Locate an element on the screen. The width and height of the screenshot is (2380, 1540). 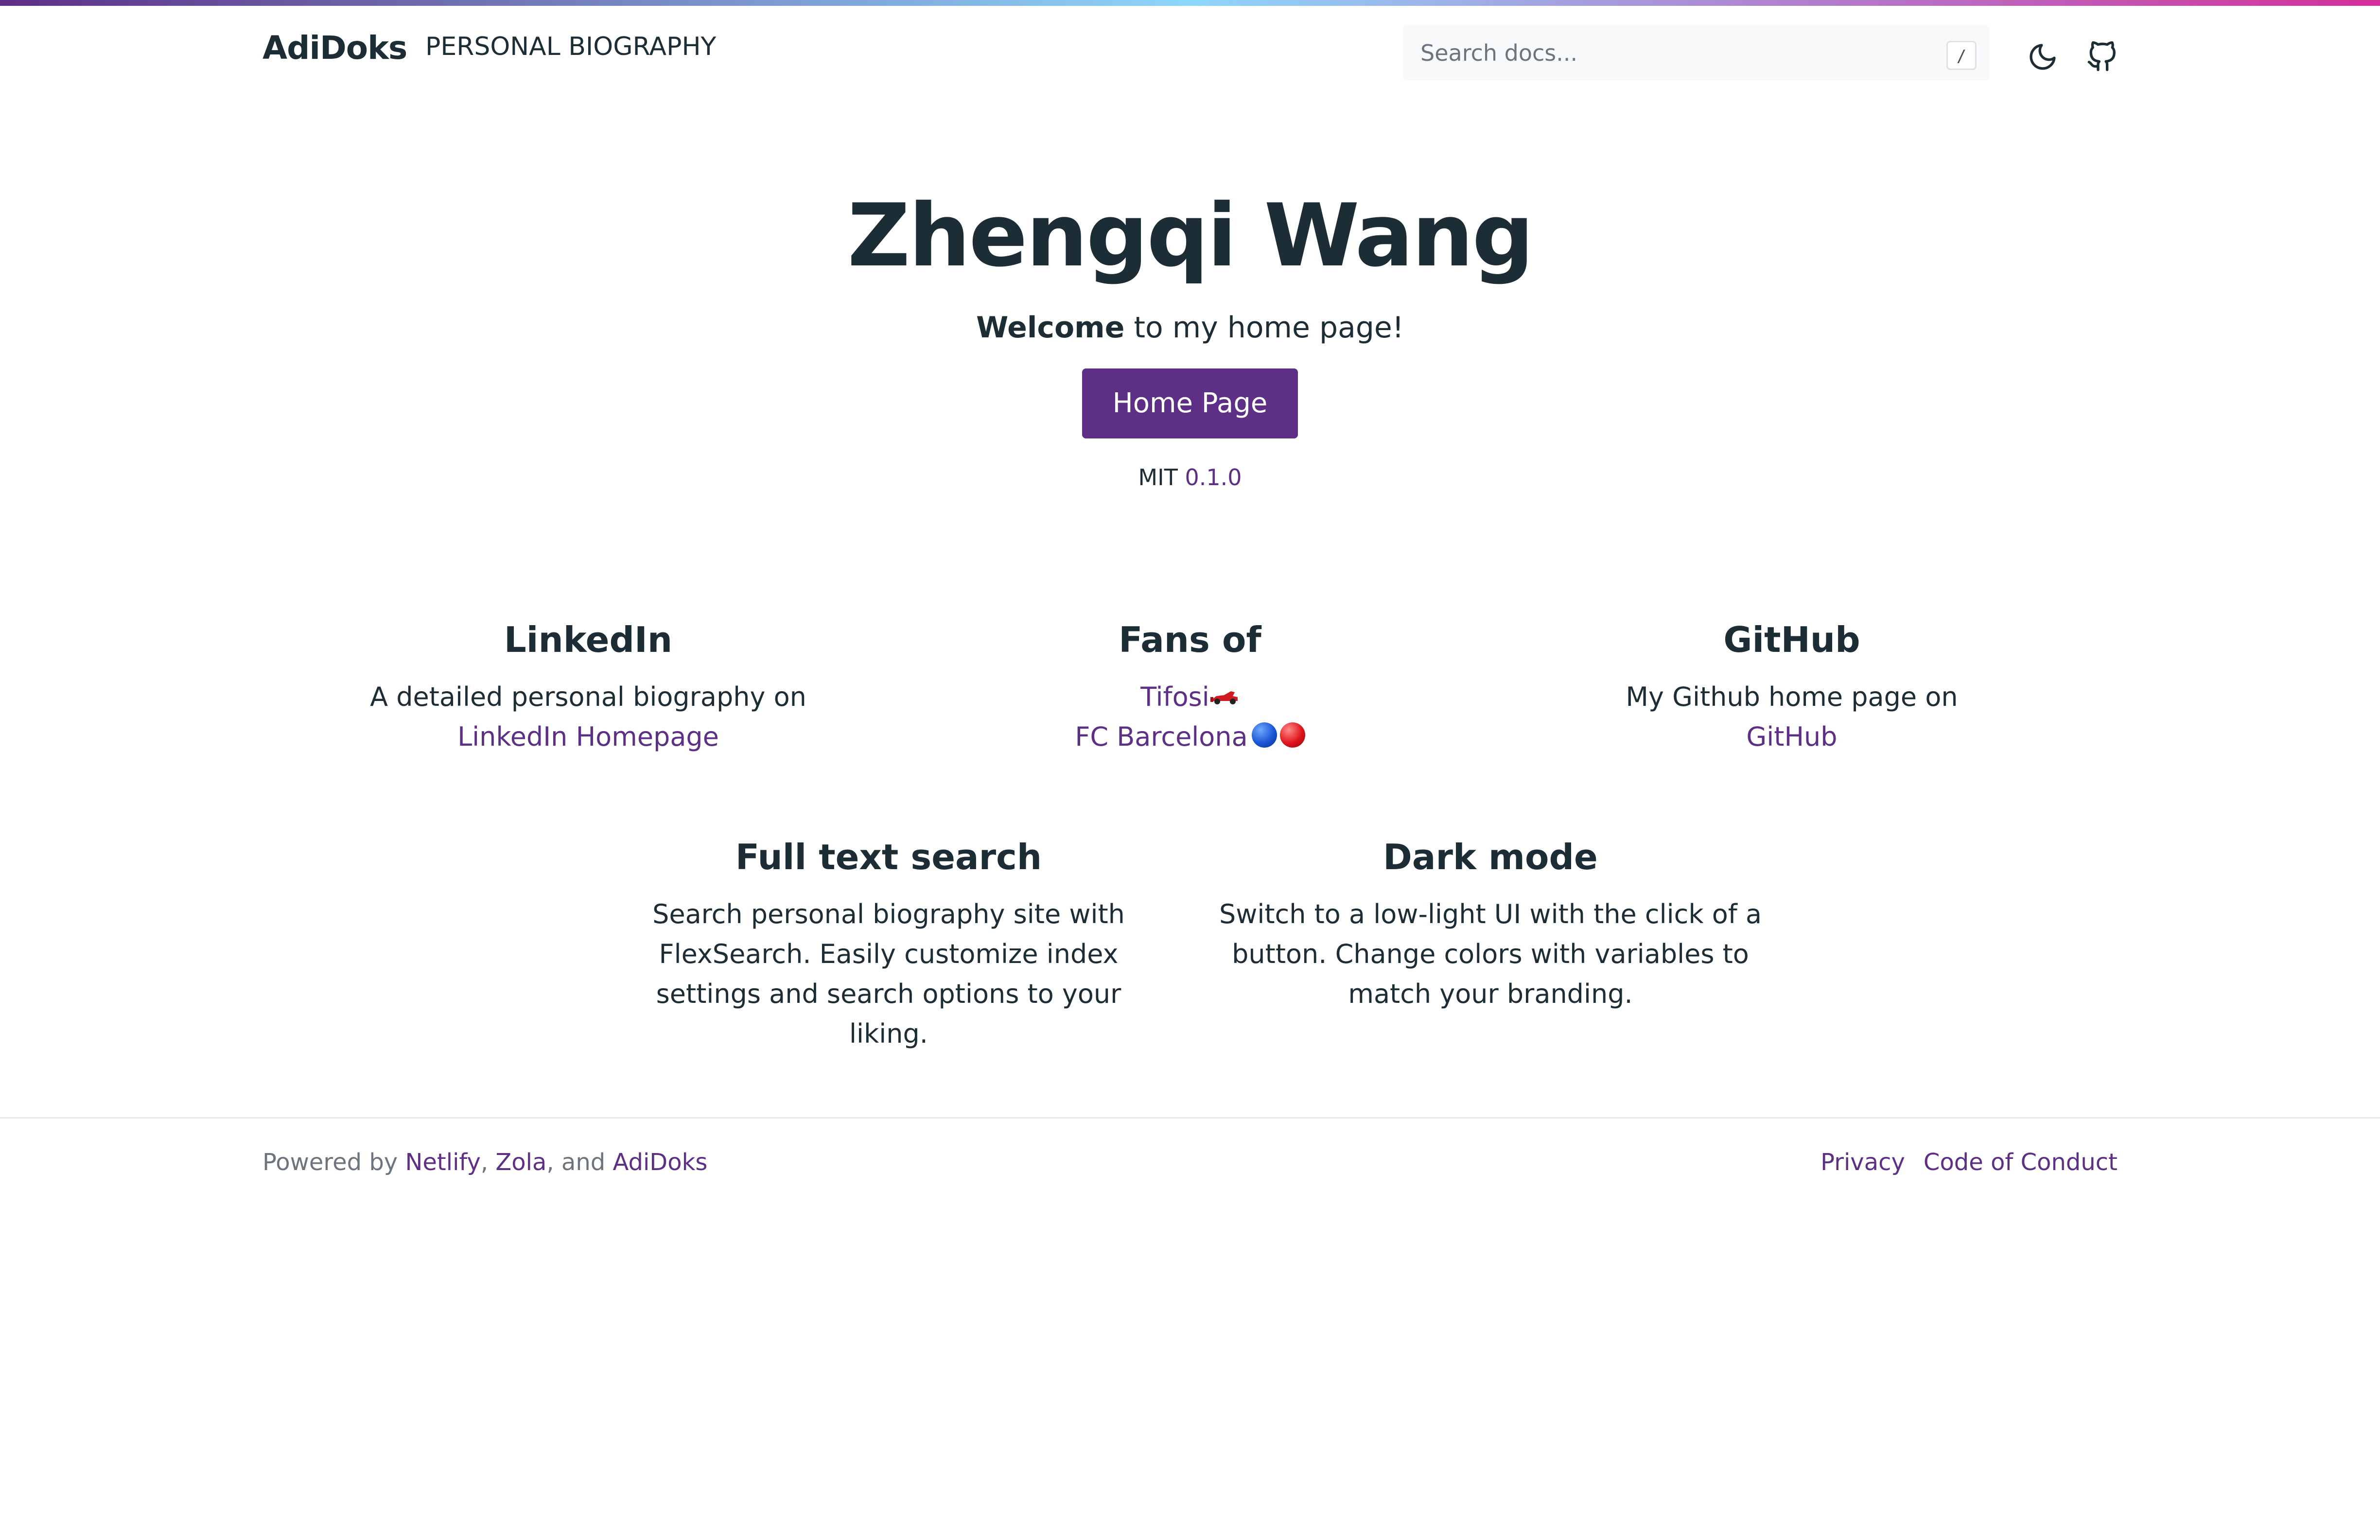
version-link: 0.1.0 is located at coordinates (1213, 477).